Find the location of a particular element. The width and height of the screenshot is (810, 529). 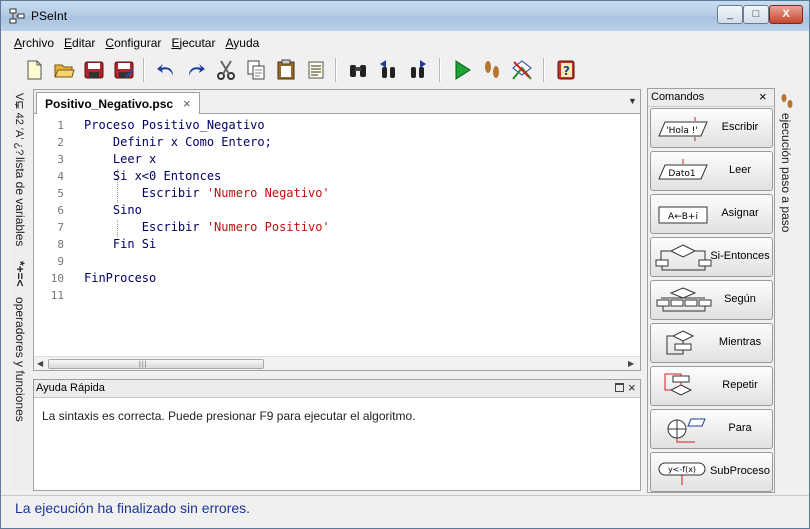

segun-command-button: Según is located at coordinates (711, 300).